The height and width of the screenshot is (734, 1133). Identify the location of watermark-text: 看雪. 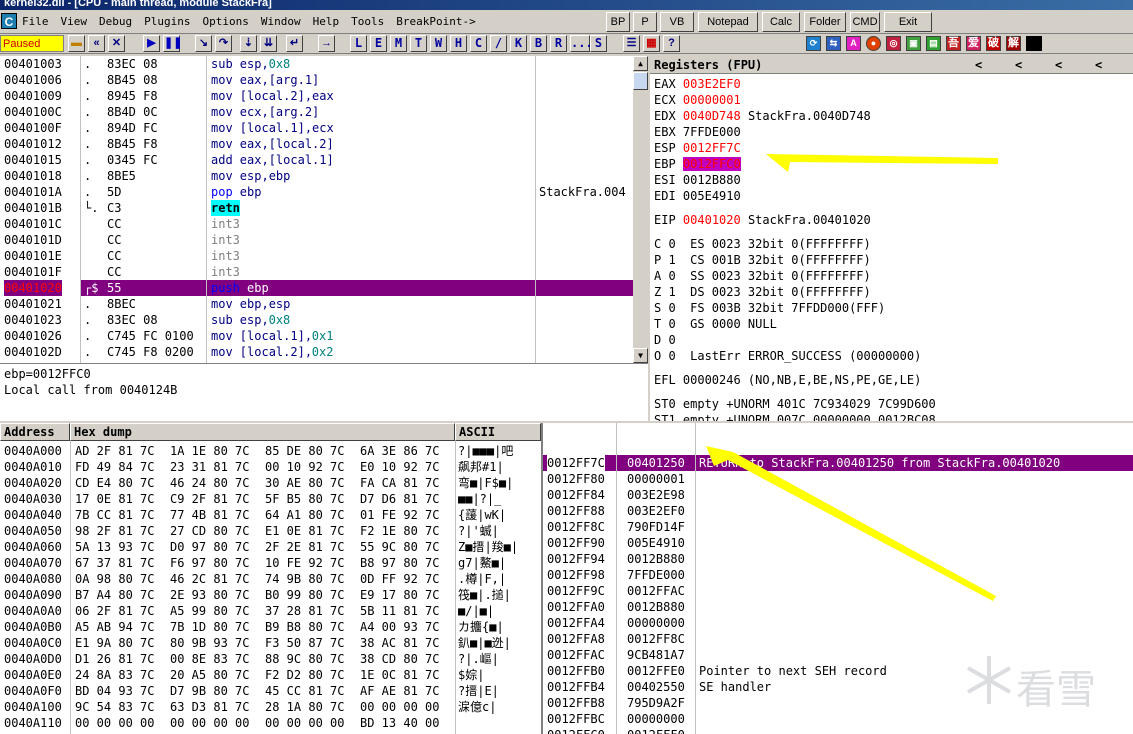
(1056, 690).